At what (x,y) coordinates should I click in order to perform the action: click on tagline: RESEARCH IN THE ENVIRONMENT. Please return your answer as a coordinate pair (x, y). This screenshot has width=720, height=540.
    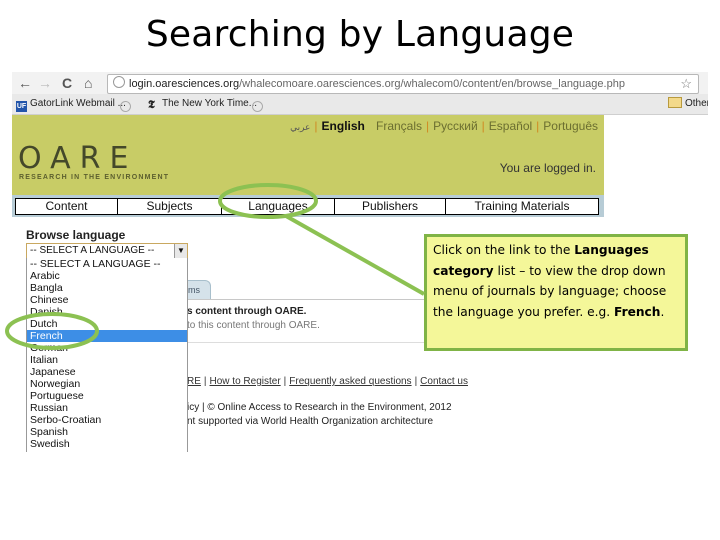
    Looking at the image, I should click on (94, 177).